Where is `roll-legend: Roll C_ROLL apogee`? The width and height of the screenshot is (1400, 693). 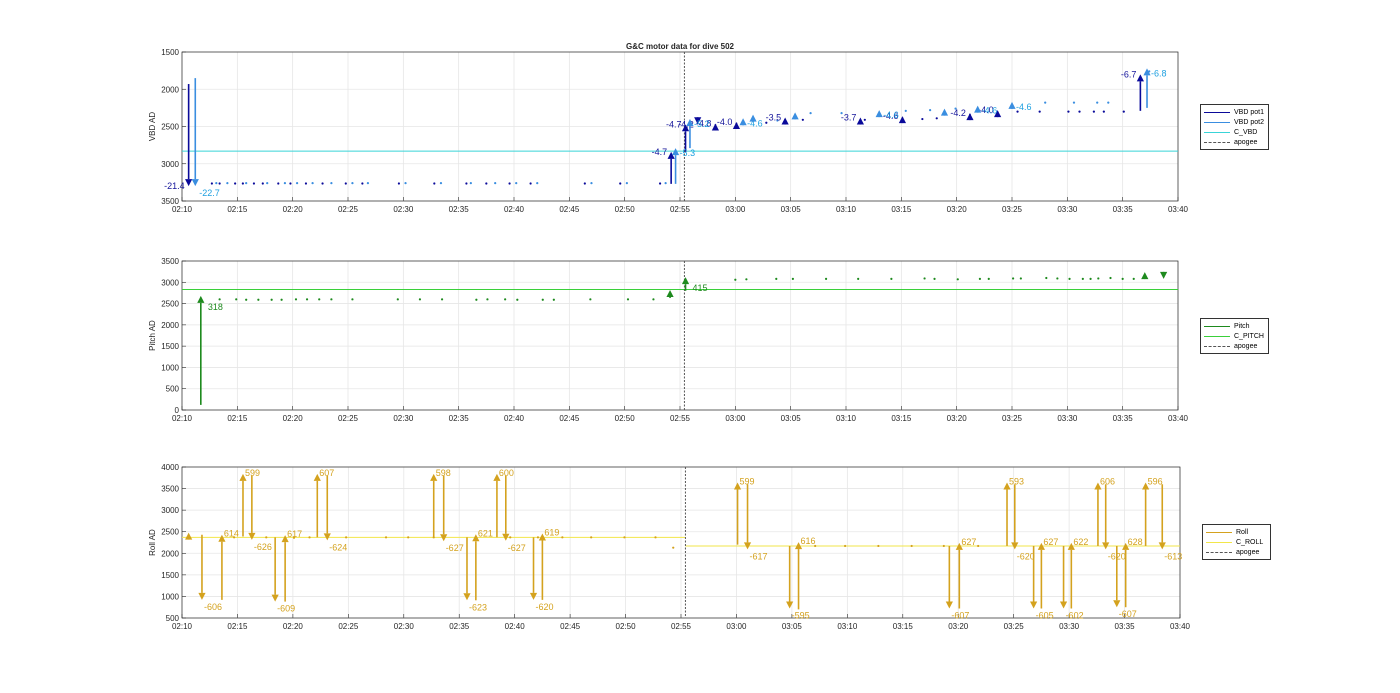
roll-legend: Roll C_ROLL apogee is located at coordinates (1236, 542).